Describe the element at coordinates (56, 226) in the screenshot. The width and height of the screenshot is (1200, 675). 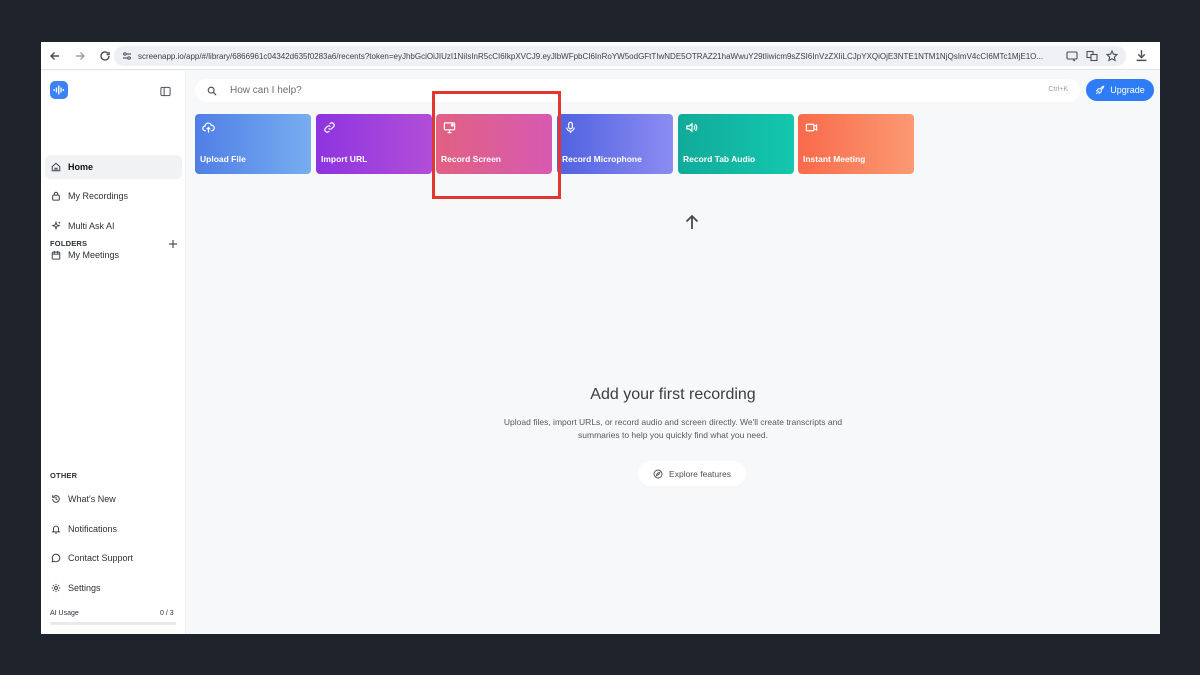
I see `sparkle-icon` at that location.